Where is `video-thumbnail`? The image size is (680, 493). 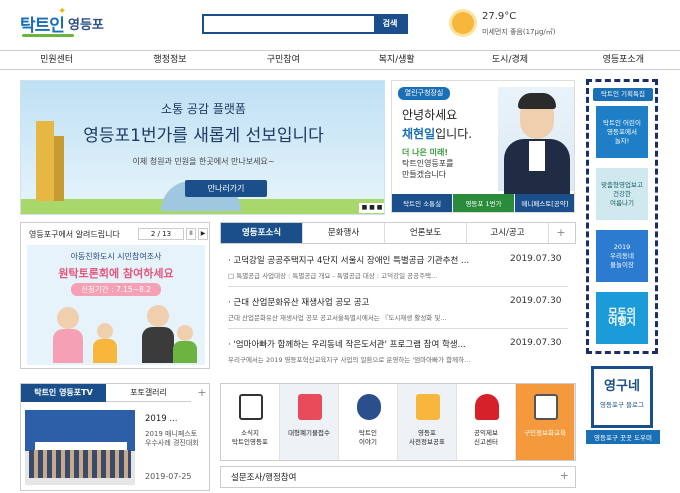
video-thumbnail is located at coordinates (80, 447).